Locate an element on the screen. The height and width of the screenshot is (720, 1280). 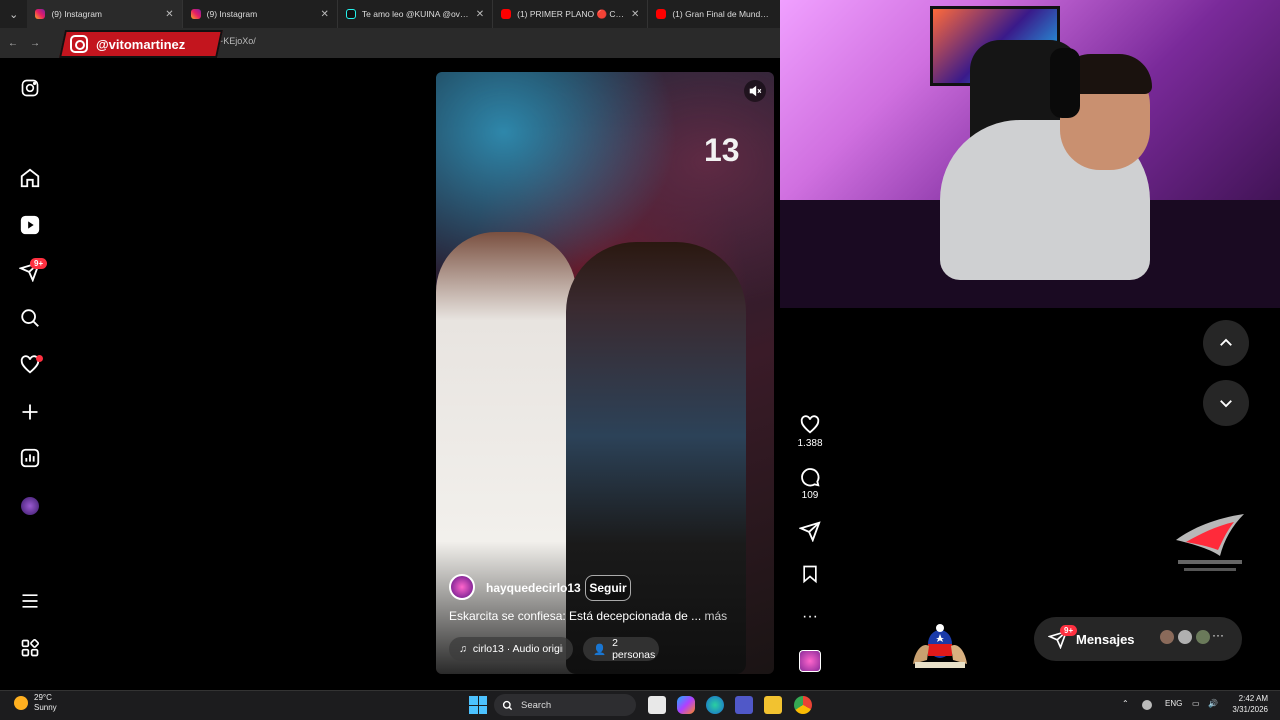
windows-start-icon is located at coordinates (478, 705).